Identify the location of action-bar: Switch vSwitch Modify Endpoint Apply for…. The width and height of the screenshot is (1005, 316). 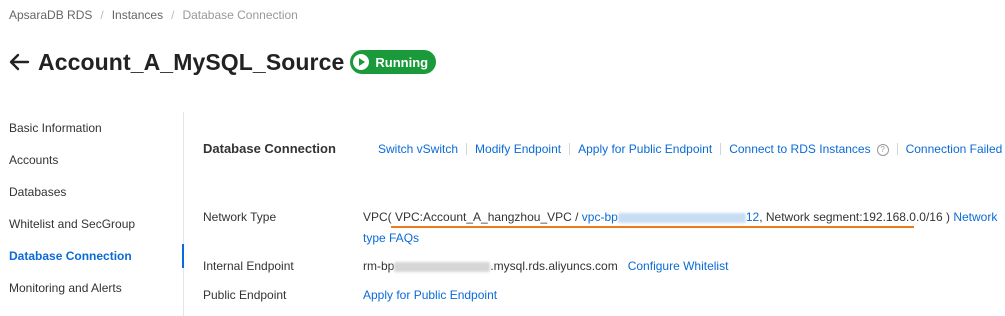
(687, 149).